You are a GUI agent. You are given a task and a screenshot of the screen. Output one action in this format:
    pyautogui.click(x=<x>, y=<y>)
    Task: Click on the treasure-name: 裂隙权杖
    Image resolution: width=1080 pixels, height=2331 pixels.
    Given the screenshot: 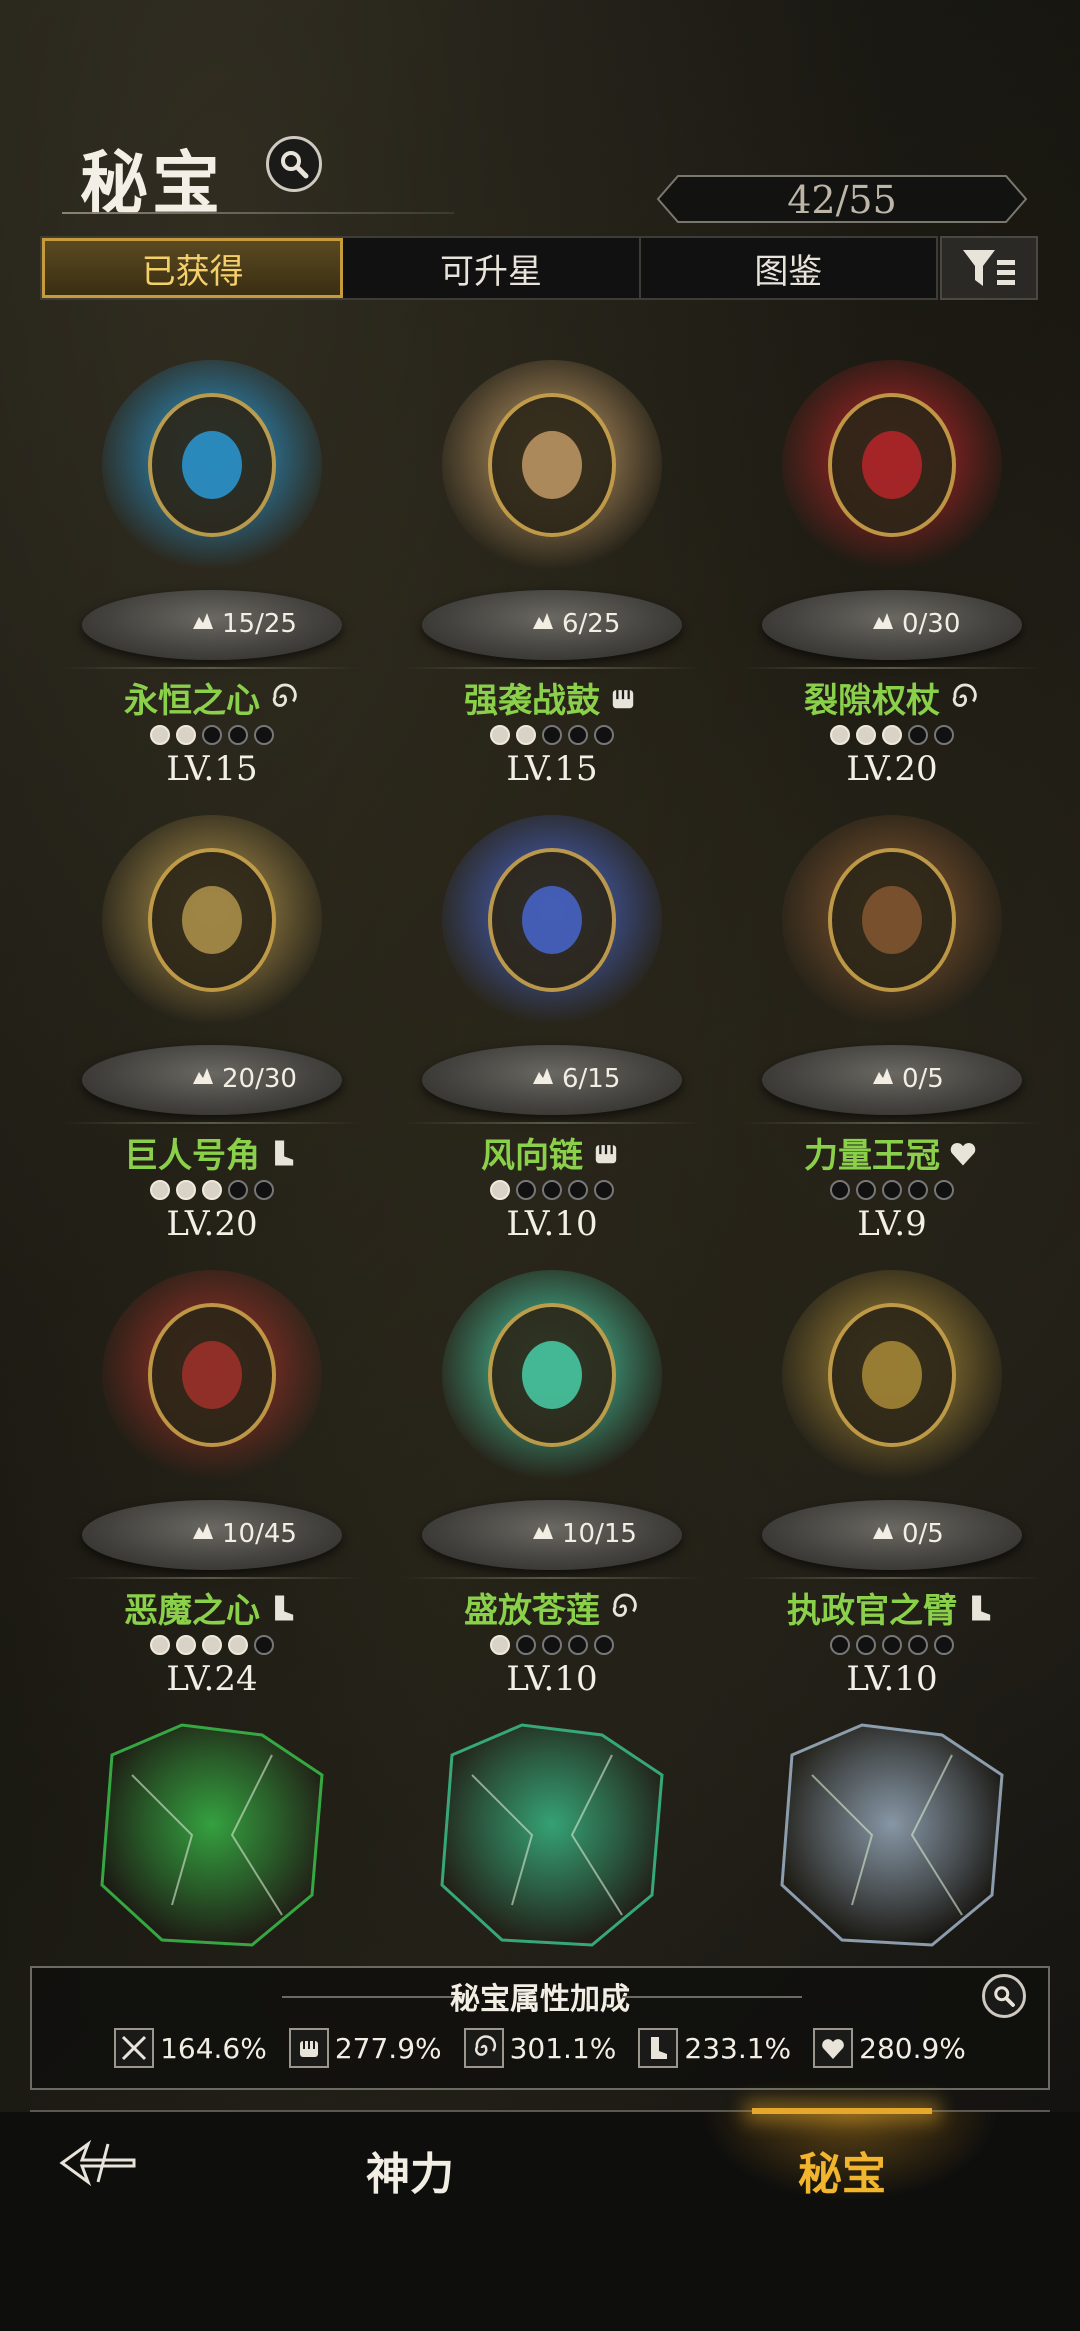 What is the action you would take?
    pyautogui.click(x=892, y=698)
    